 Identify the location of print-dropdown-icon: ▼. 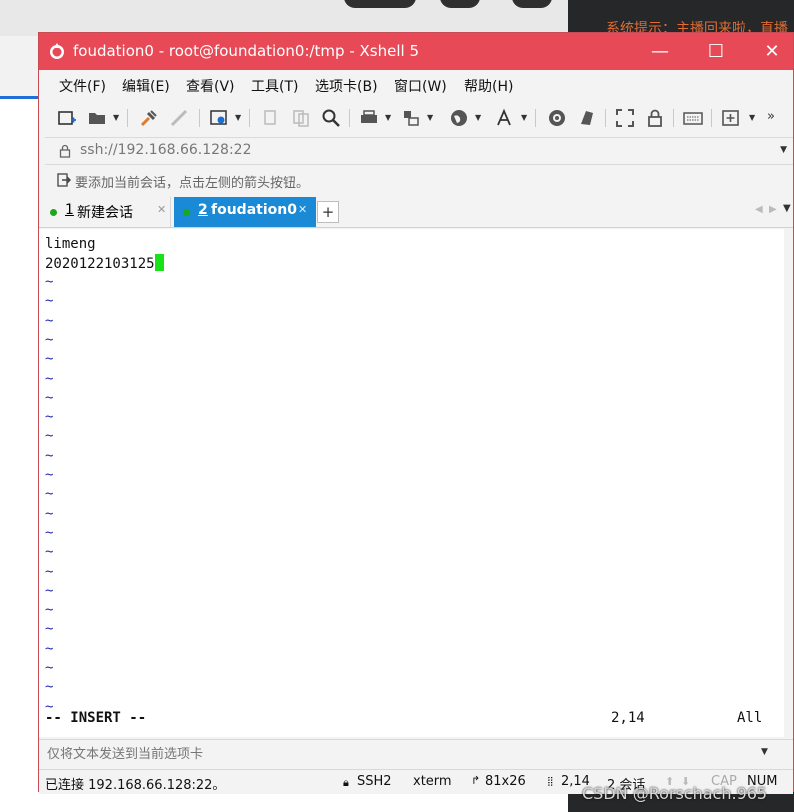
(388, 117).